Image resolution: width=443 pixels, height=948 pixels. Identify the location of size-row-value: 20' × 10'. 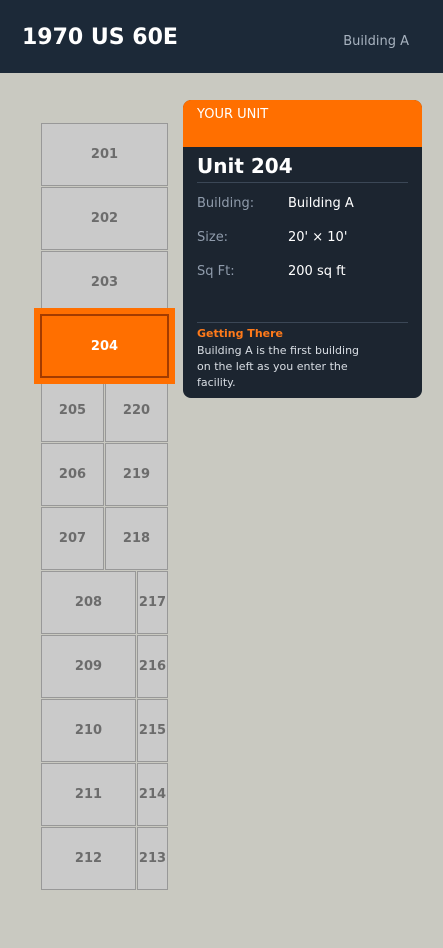
(318, 237).